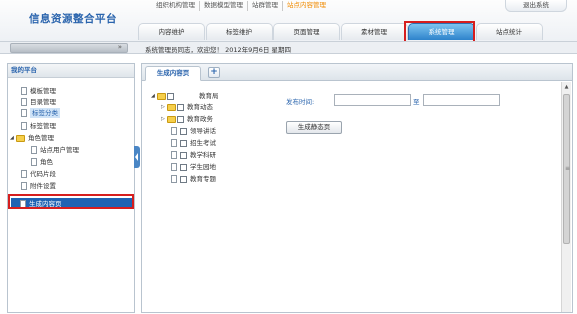  Describe the element at coordinates (509, 31) in the screenshot. I see `tab-site-statistics: 站点统计` at that location.